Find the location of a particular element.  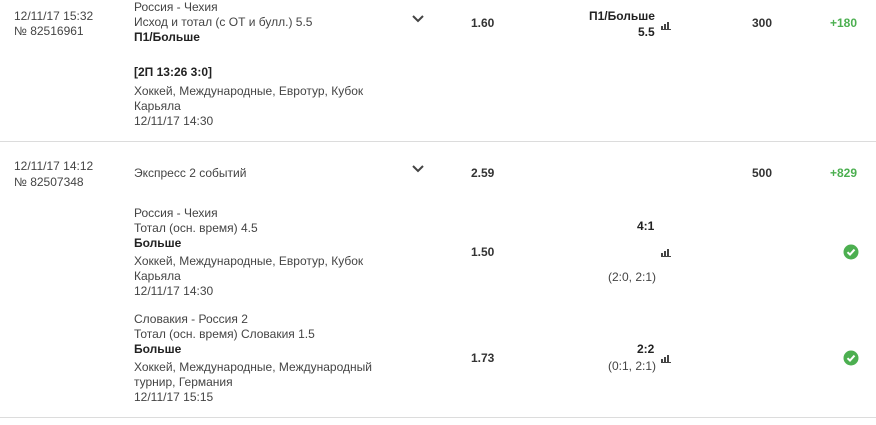

market-name: Тотал (осн. время) Словакия 1.5 is located at coordinates (224, 334).